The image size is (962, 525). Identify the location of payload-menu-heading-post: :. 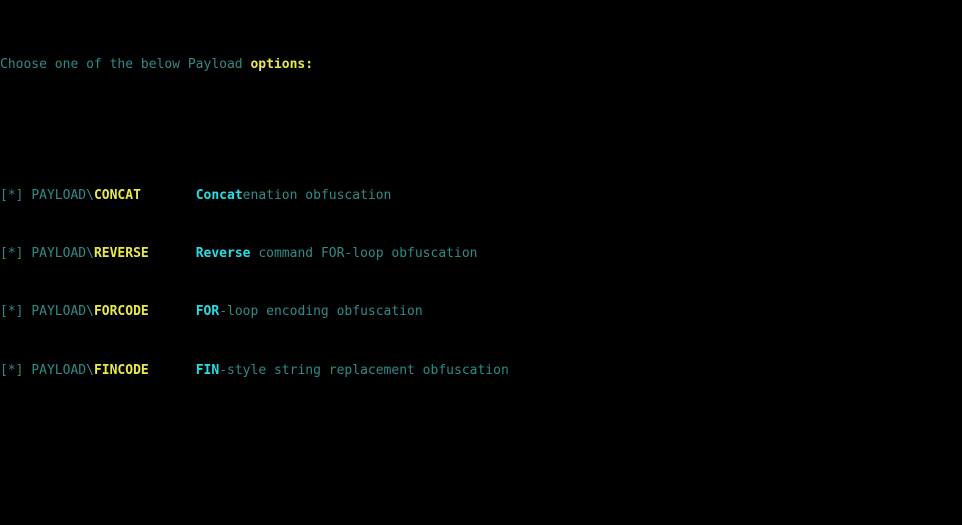
(309, 65).